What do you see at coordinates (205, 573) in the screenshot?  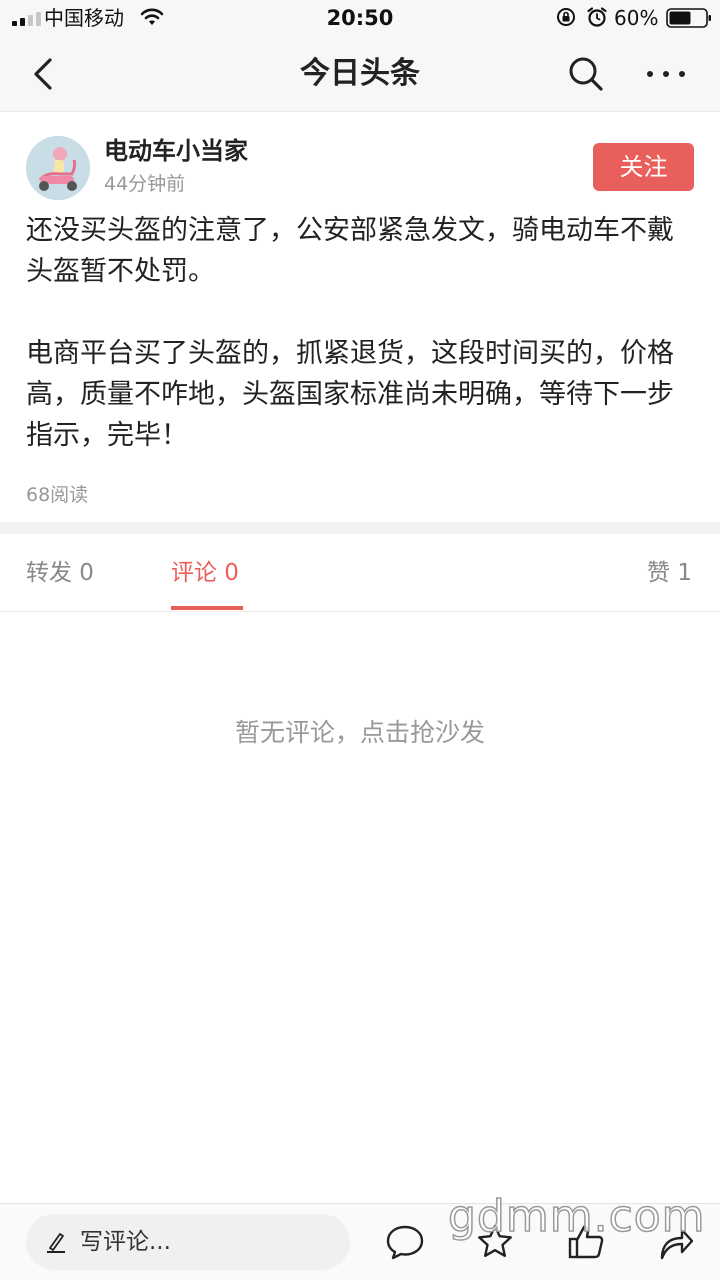 I see `tab-comment: 评论 0` at bounding box center [205, 573].